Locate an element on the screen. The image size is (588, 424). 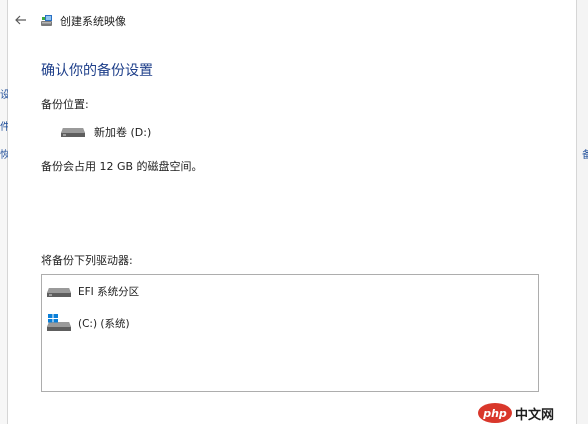
background-text-fragment: 恢 is located at coordinates (4, 155).